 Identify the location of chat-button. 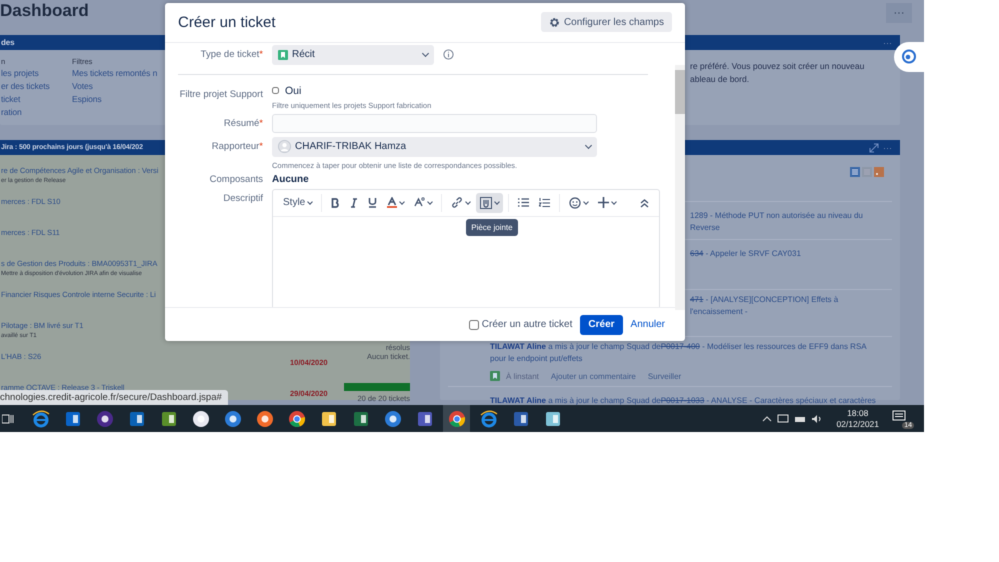
(909, 57).